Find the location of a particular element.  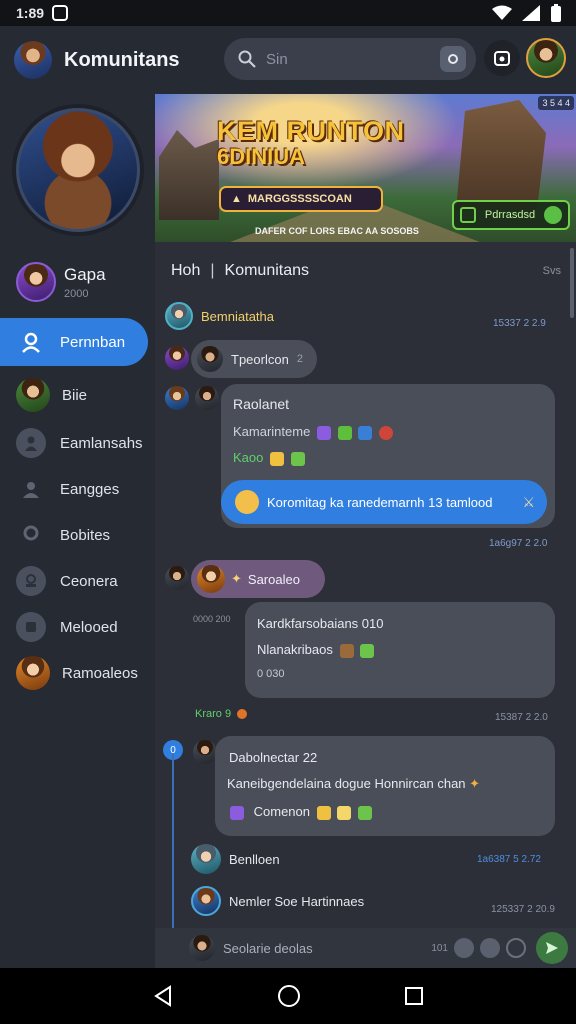

reaction-row: Kraro 9 is located at coordinates (221, 714).